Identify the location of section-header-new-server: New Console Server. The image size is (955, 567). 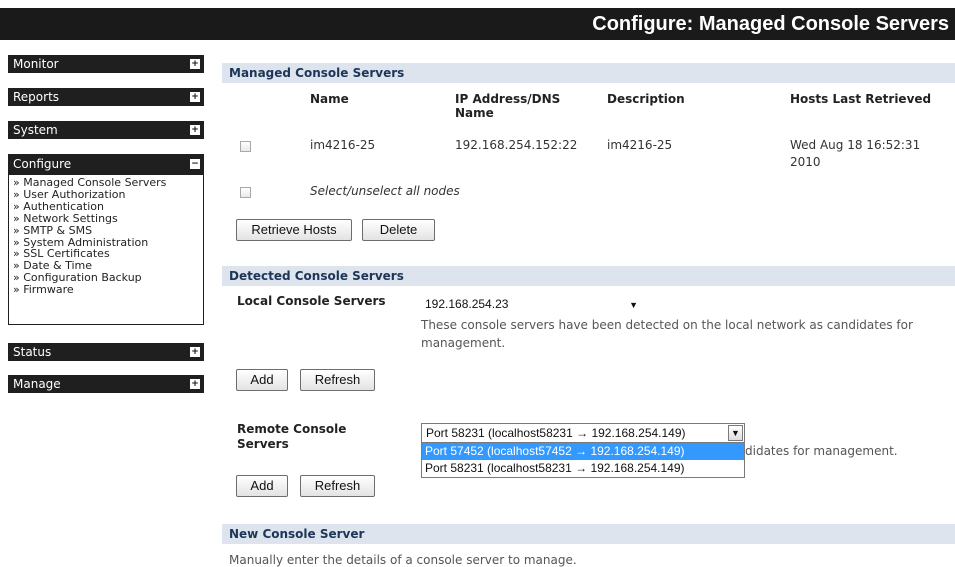
(588, 534).